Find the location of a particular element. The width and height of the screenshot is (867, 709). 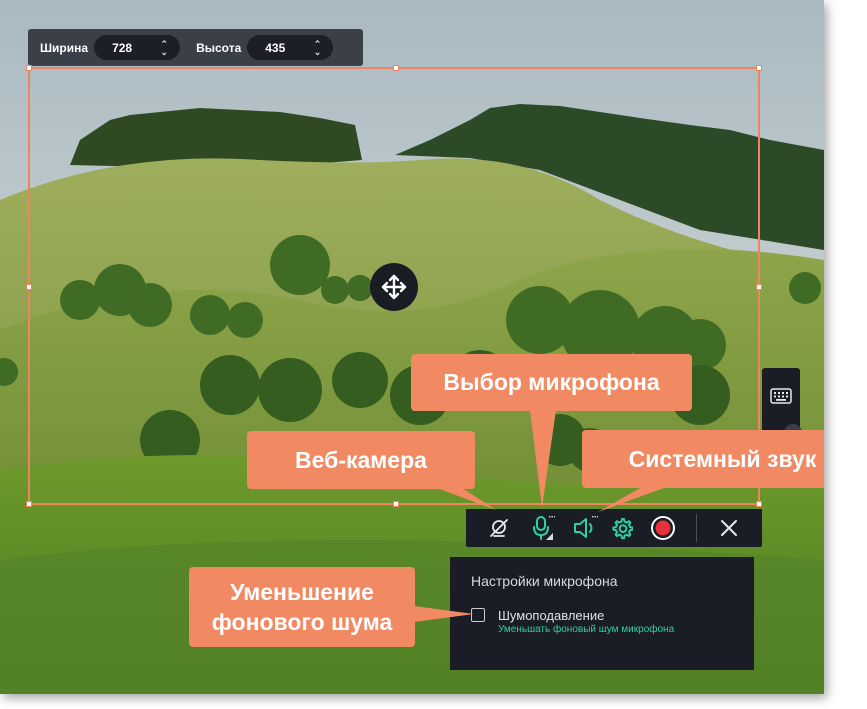

pointer-system-audio is located at coordinates (631, 500).